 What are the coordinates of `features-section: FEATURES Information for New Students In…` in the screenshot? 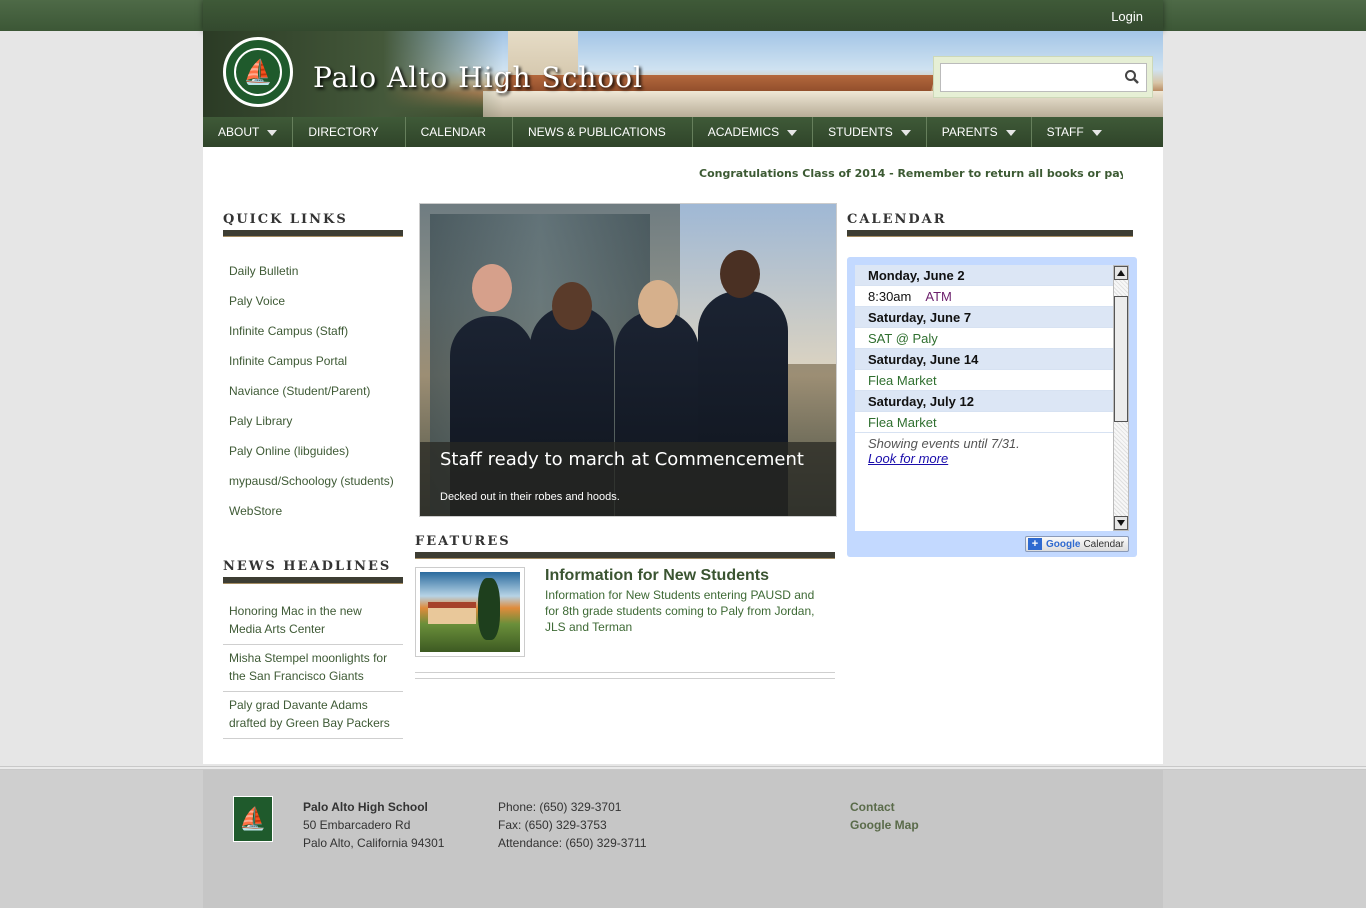 It's located at (625, 606).